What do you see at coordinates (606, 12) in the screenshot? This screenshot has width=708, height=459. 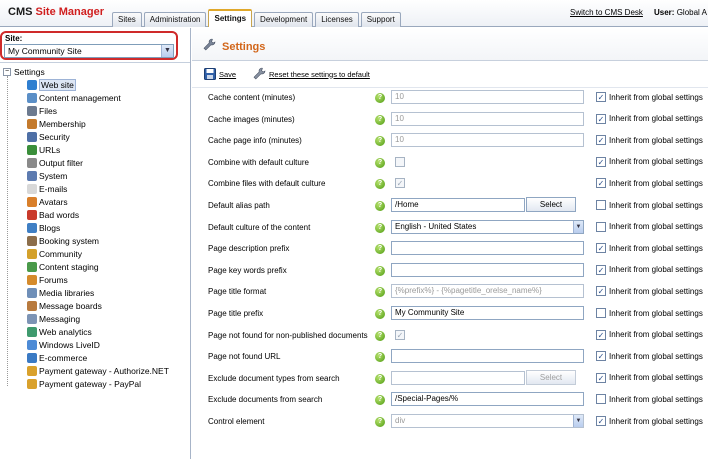 I see `switch-to-cms-desk-link: Switch to CMS Desk` at bounding box center [606, 12].